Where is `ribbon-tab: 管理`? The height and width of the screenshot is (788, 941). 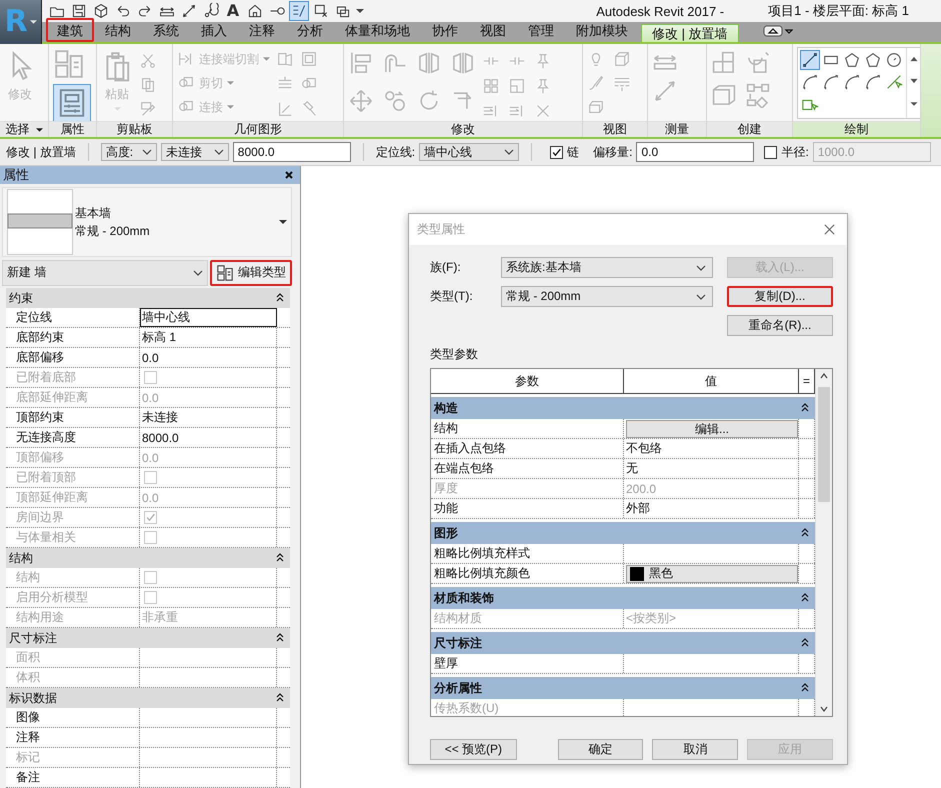
ribbon-tab: 管理 is located at coordinates (541, 30).